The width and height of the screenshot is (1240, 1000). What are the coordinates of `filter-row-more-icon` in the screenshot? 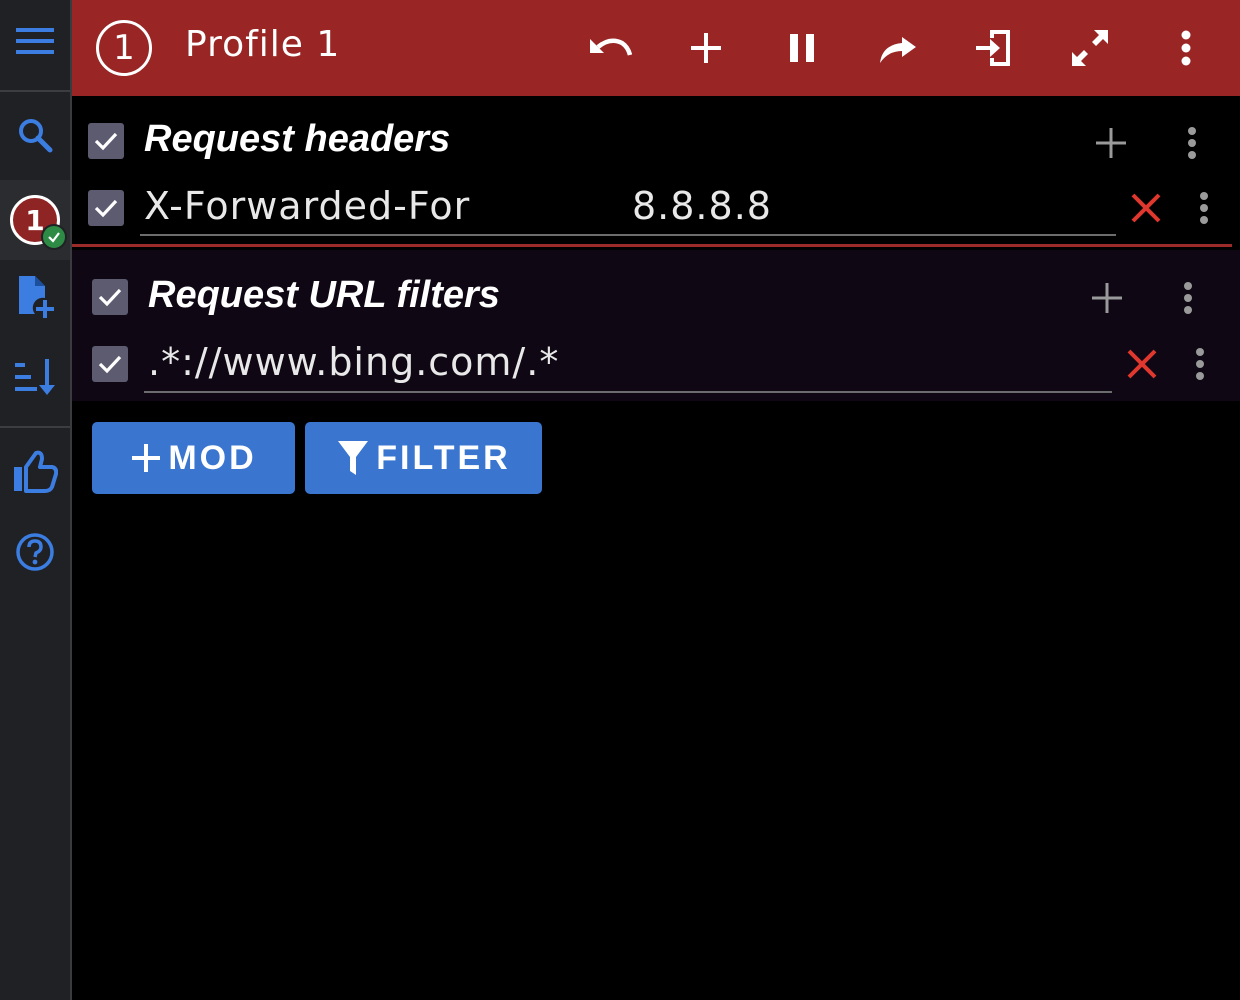 It's located at (1200, 364).